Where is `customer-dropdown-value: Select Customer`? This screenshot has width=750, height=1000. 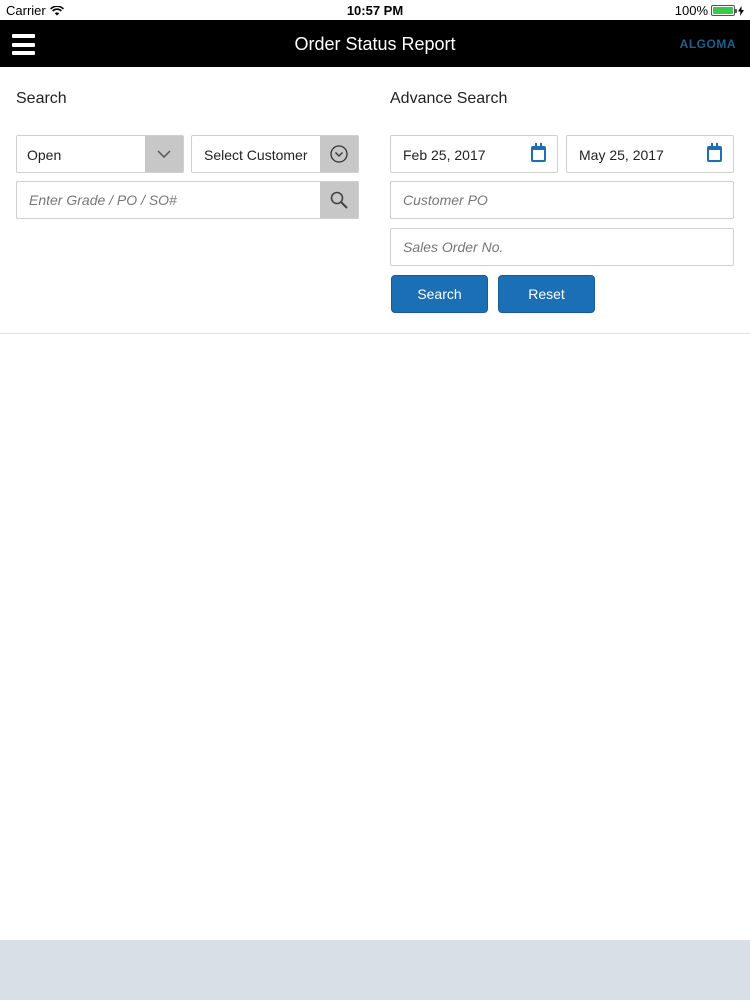 customer-dropdown-value: Select Customer is located at coordinates (256, 155).